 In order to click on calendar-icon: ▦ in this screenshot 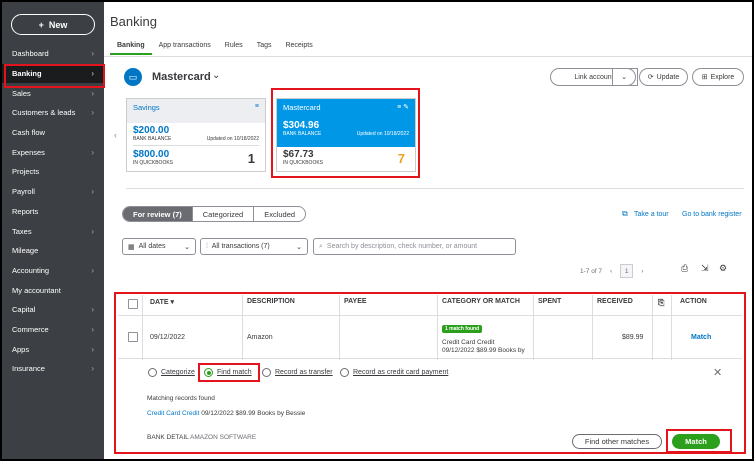, I will do `click(131, 247)`.